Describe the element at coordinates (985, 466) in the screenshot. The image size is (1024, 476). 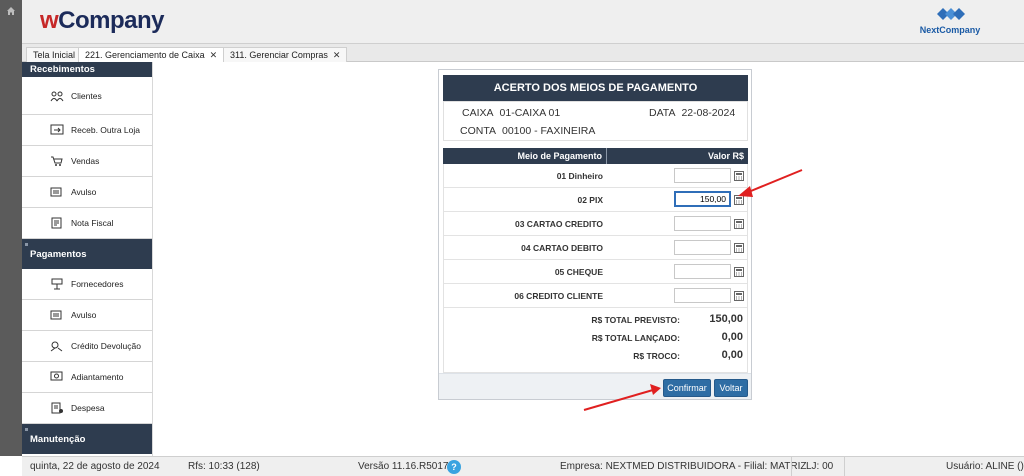
I see `status-usuario: Usuário: ALINE ()` at that location.